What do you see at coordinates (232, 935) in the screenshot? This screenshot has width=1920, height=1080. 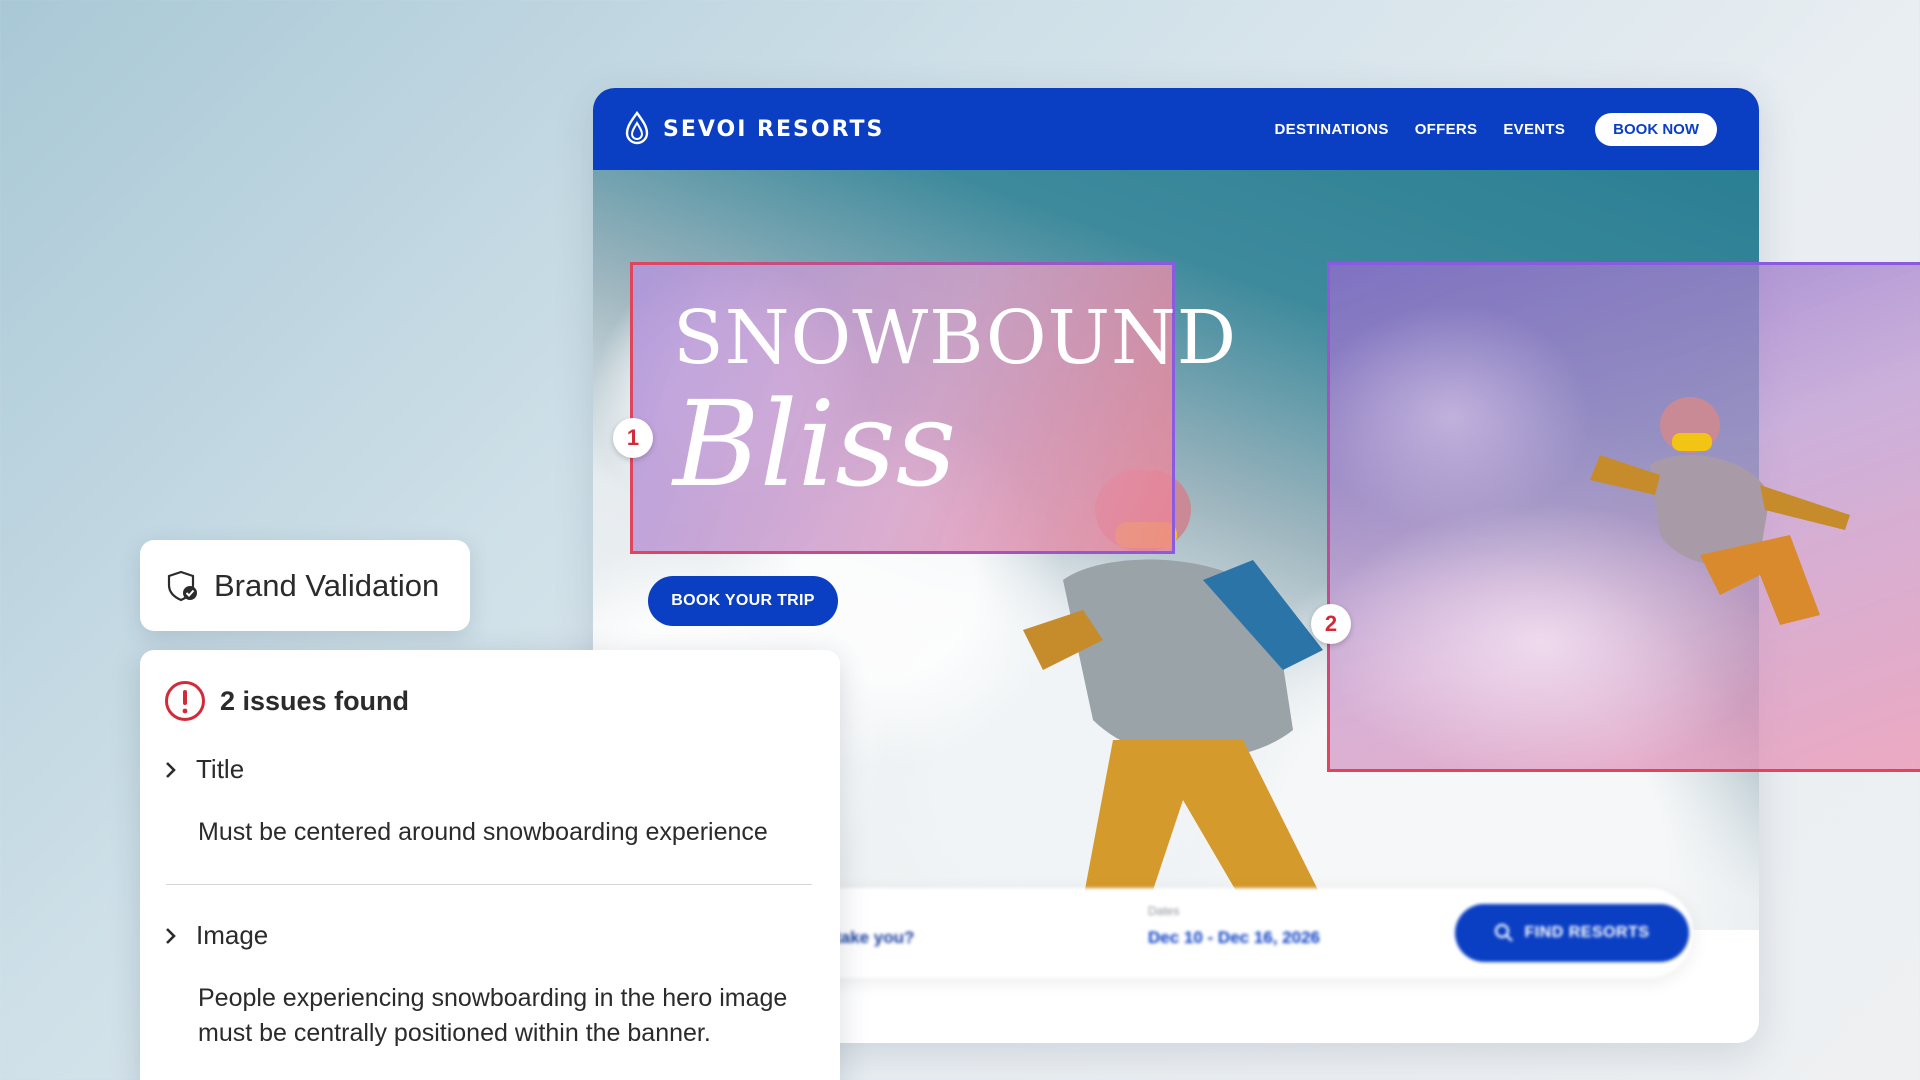 I see `issue-image-label: Image` at bounding box center [232, 935].